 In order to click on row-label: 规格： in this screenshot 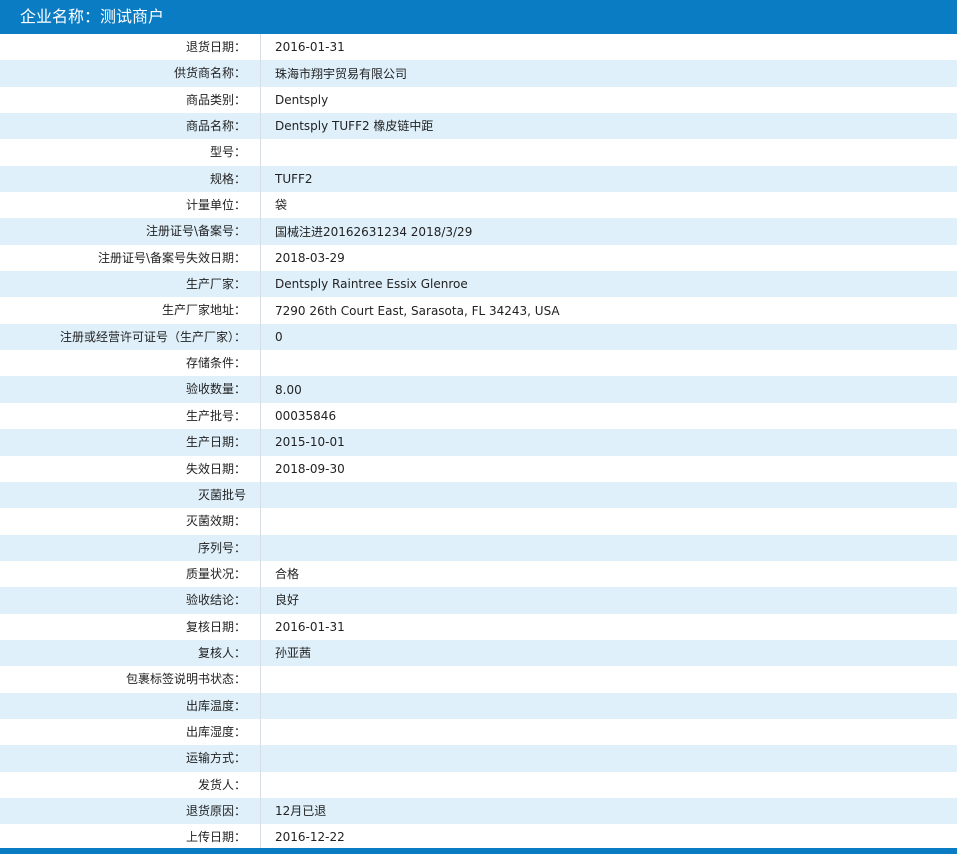, I will do `click(130, 179)`.